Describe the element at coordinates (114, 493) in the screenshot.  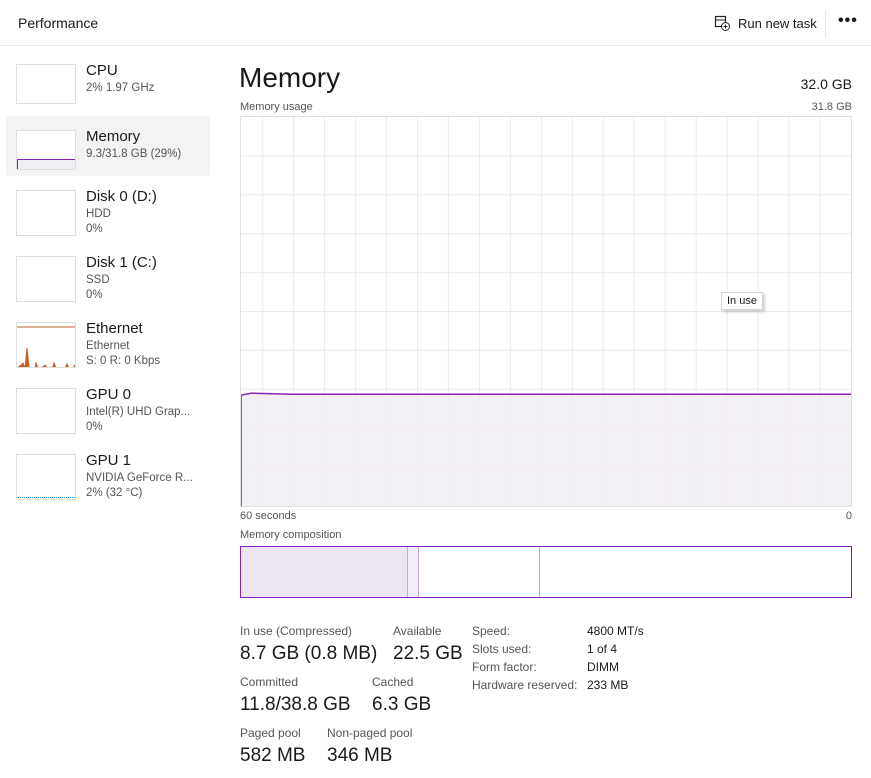
I see `item-detail: 2% (32 °C)` at that location.